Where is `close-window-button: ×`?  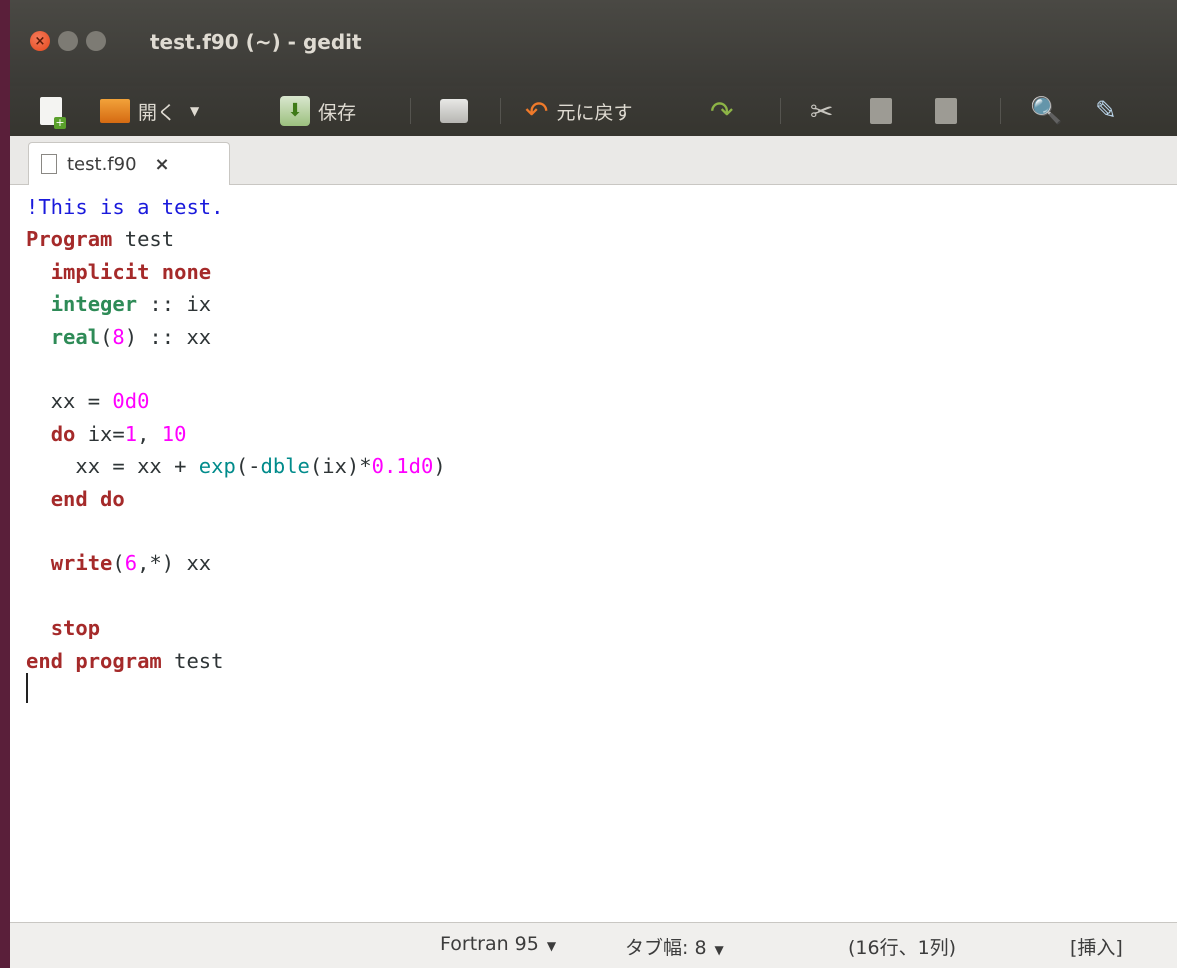
close-window-button: × is located at coordinates (40, 41).